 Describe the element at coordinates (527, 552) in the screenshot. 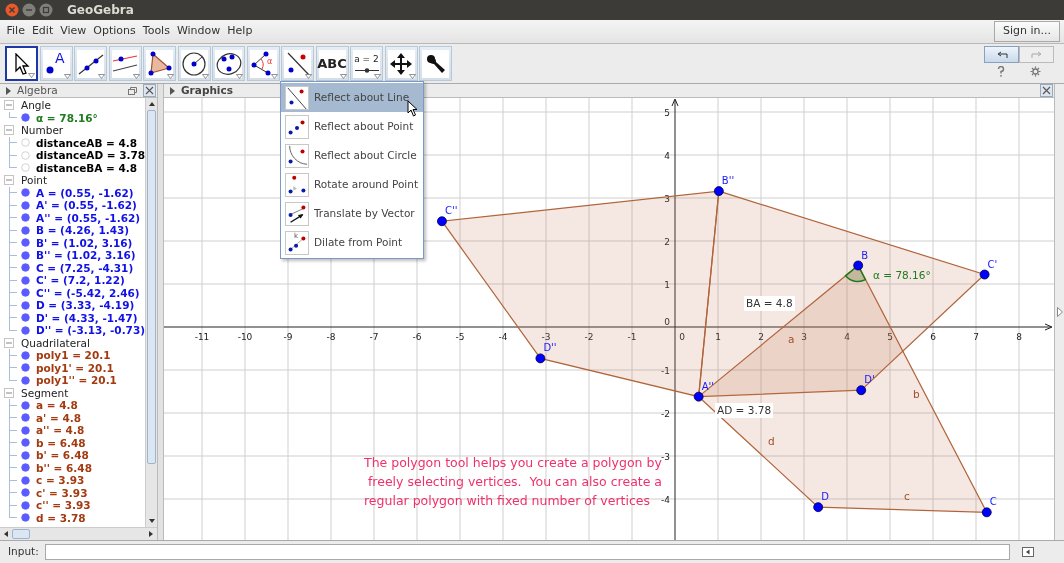

I see `input-field` at that location.